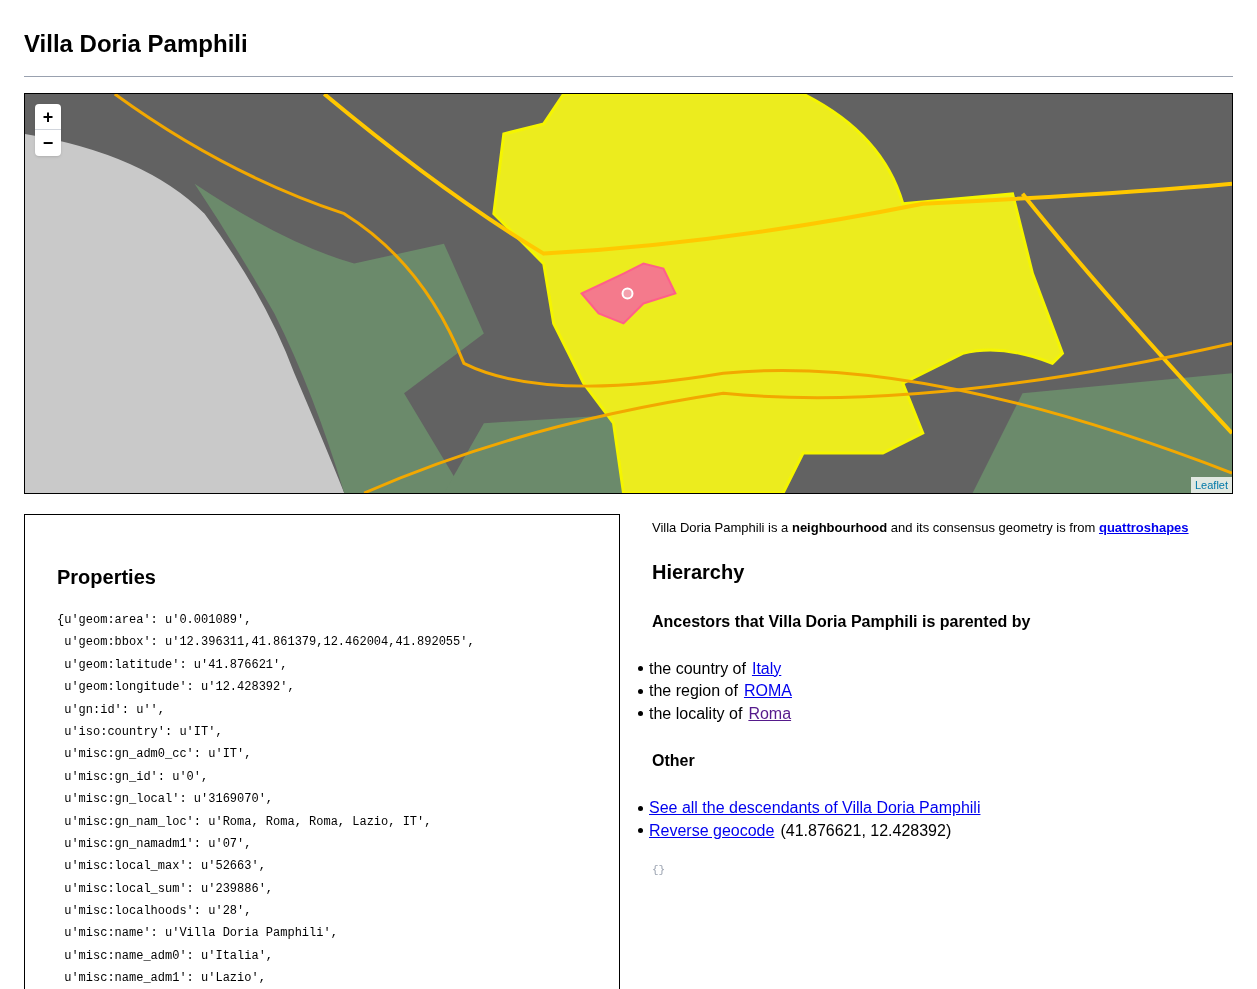  What do you see at coordinates (247, 822) in the screenshot?
I see `code-line: u'misc:gn_nam_loc': u'Roma, Roma, Roma, Lazio, IT',` at bounding box center [247, 822].